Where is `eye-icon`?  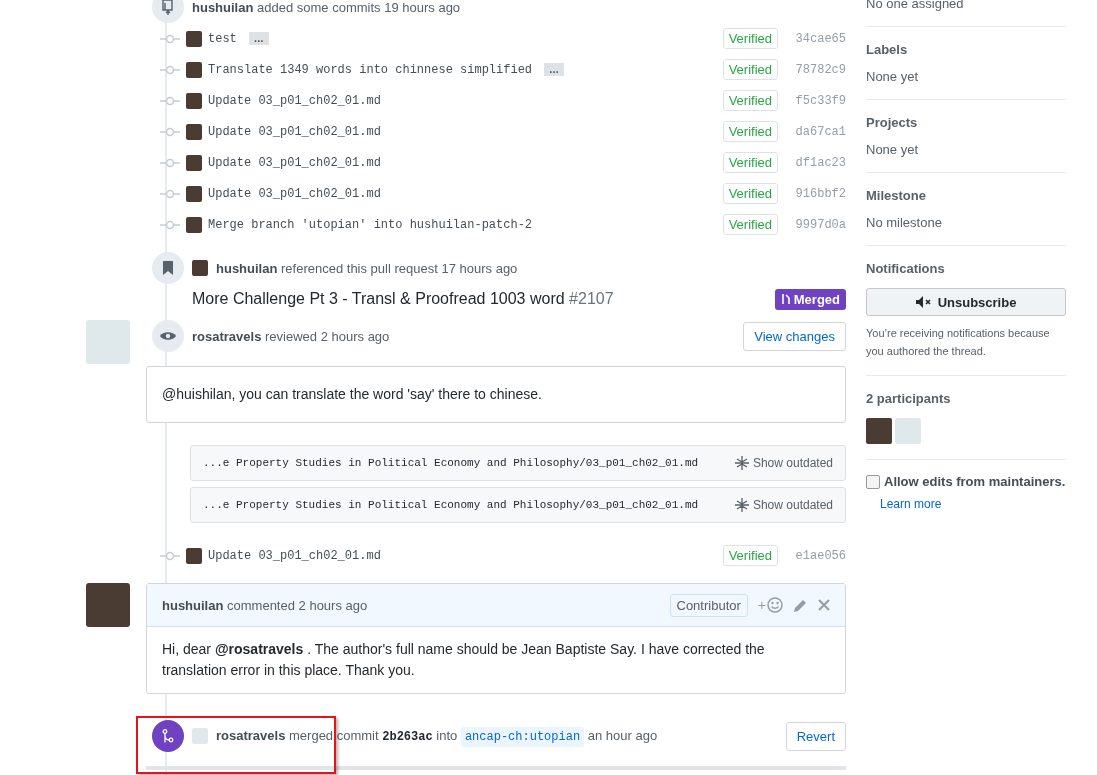 eye-icon is located at coordinates (168, 336).